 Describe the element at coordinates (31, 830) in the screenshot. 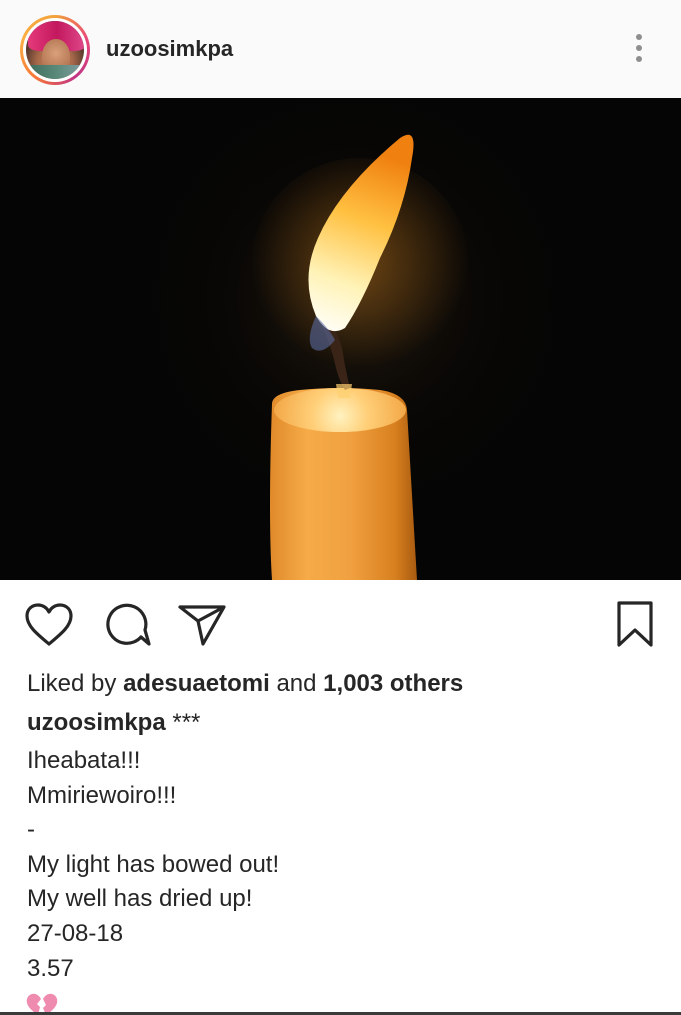

I see `caption-line: -` at that location.